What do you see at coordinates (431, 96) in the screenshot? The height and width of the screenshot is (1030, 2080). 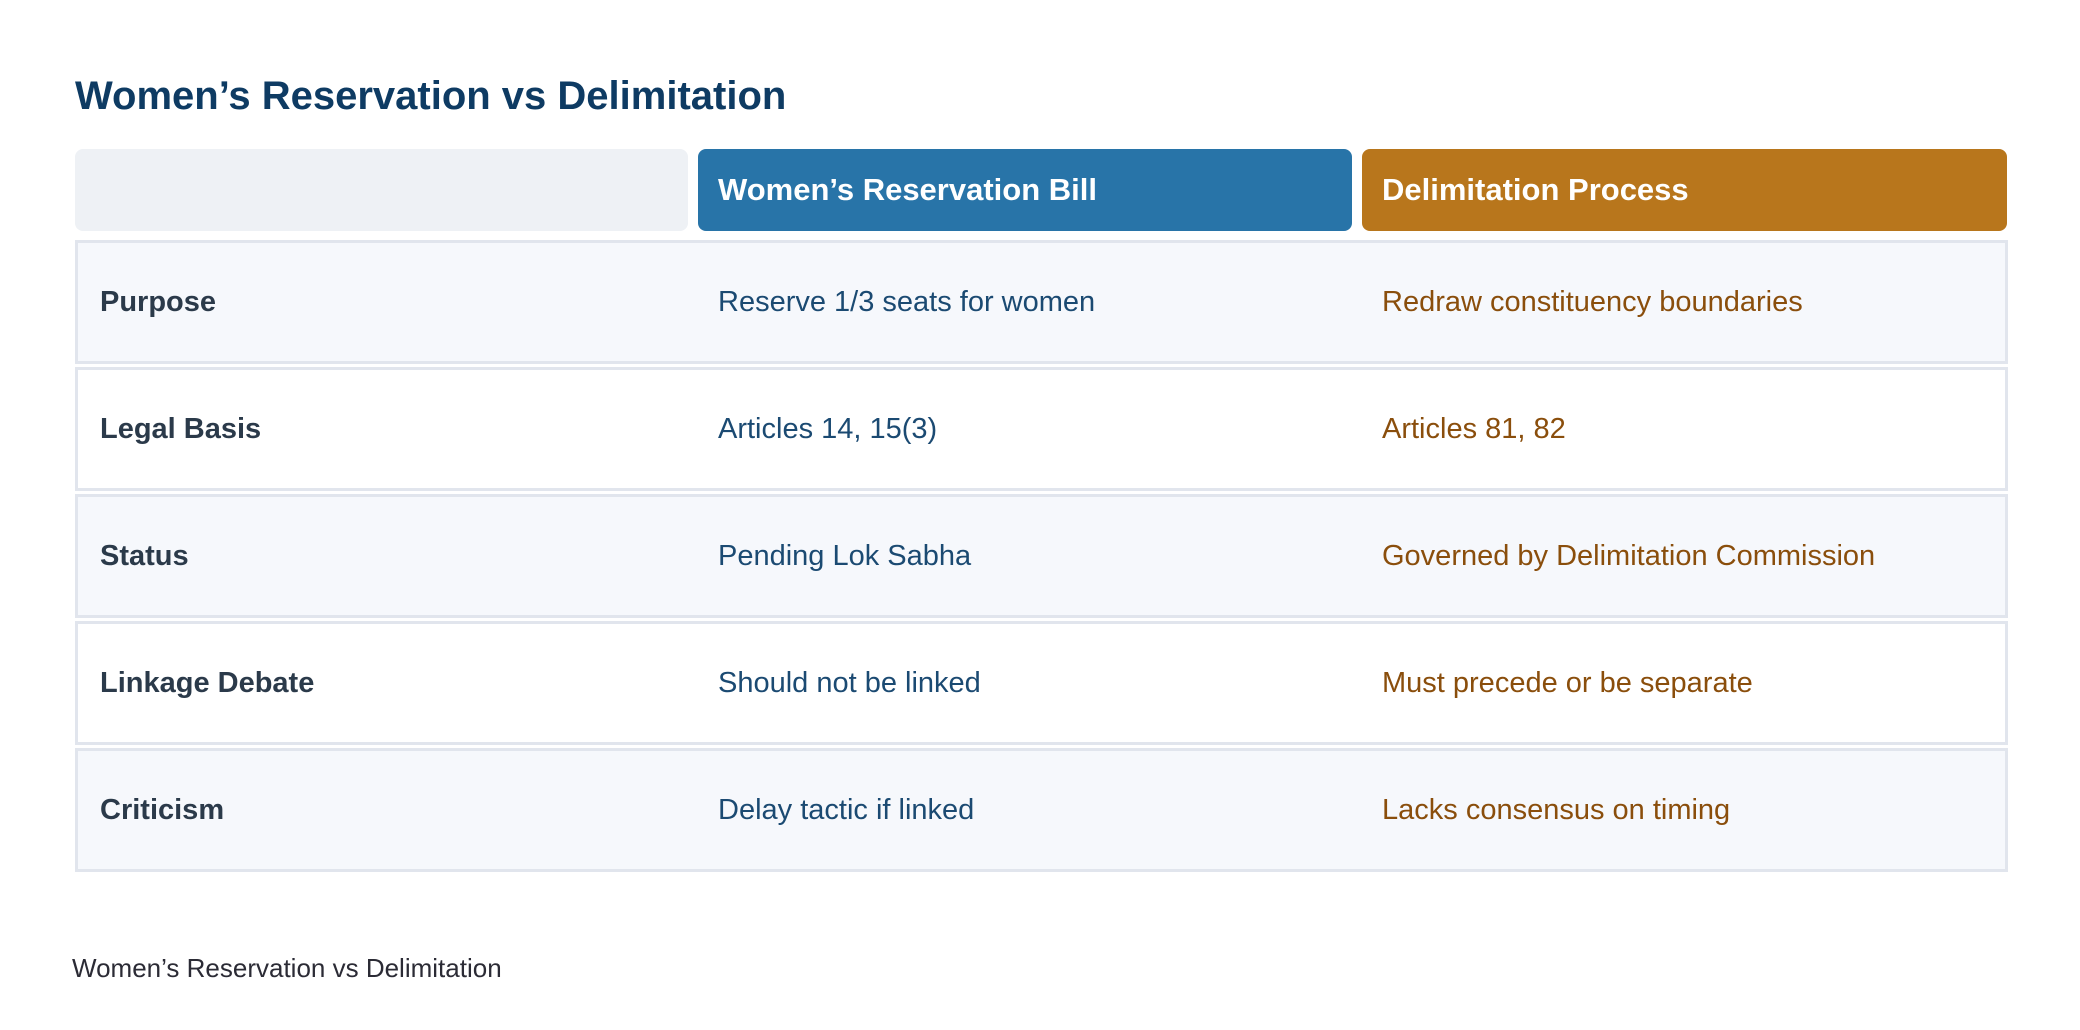 I see `page-title: Women’s Reservation vs Delimitation` at bounding box center [431, 96].